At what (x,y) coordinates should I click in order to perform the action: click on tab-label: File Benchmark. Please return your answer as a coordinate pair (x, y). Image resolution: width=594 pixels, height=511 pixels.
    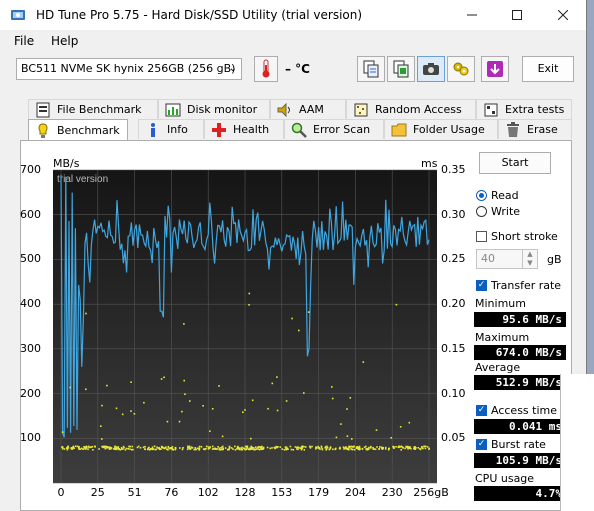
    Looking at the image, I should click on (99, 109).